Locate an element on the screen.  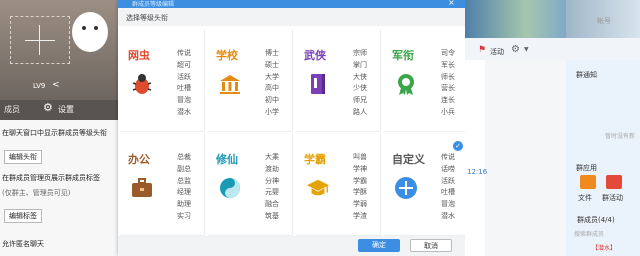
edit-tag-button: 编辑标签 is located at coordinates (23, 216).